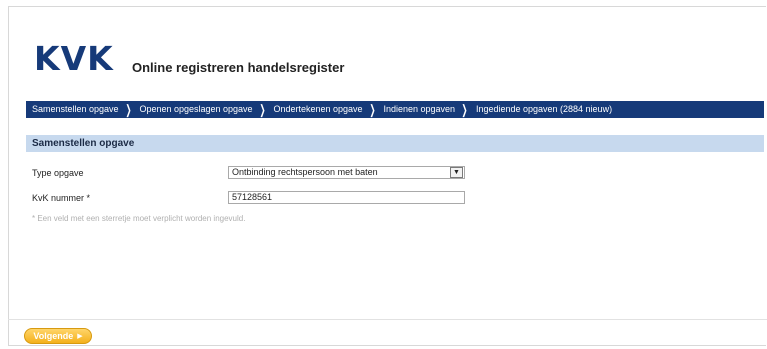 The image size is (767, 349). I want to click on type-opgave-select: Ontbinding rechtspersoon met baten ▼, so click(346, 172).